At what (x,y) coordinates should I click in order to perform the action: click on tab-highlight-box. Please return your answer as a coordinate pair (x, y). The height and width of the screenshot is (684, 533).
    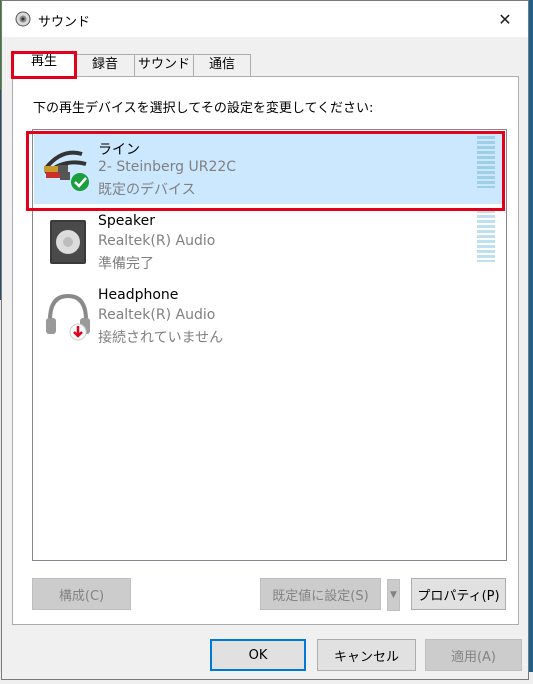
    Looking at the image, I should click on (44, 65).